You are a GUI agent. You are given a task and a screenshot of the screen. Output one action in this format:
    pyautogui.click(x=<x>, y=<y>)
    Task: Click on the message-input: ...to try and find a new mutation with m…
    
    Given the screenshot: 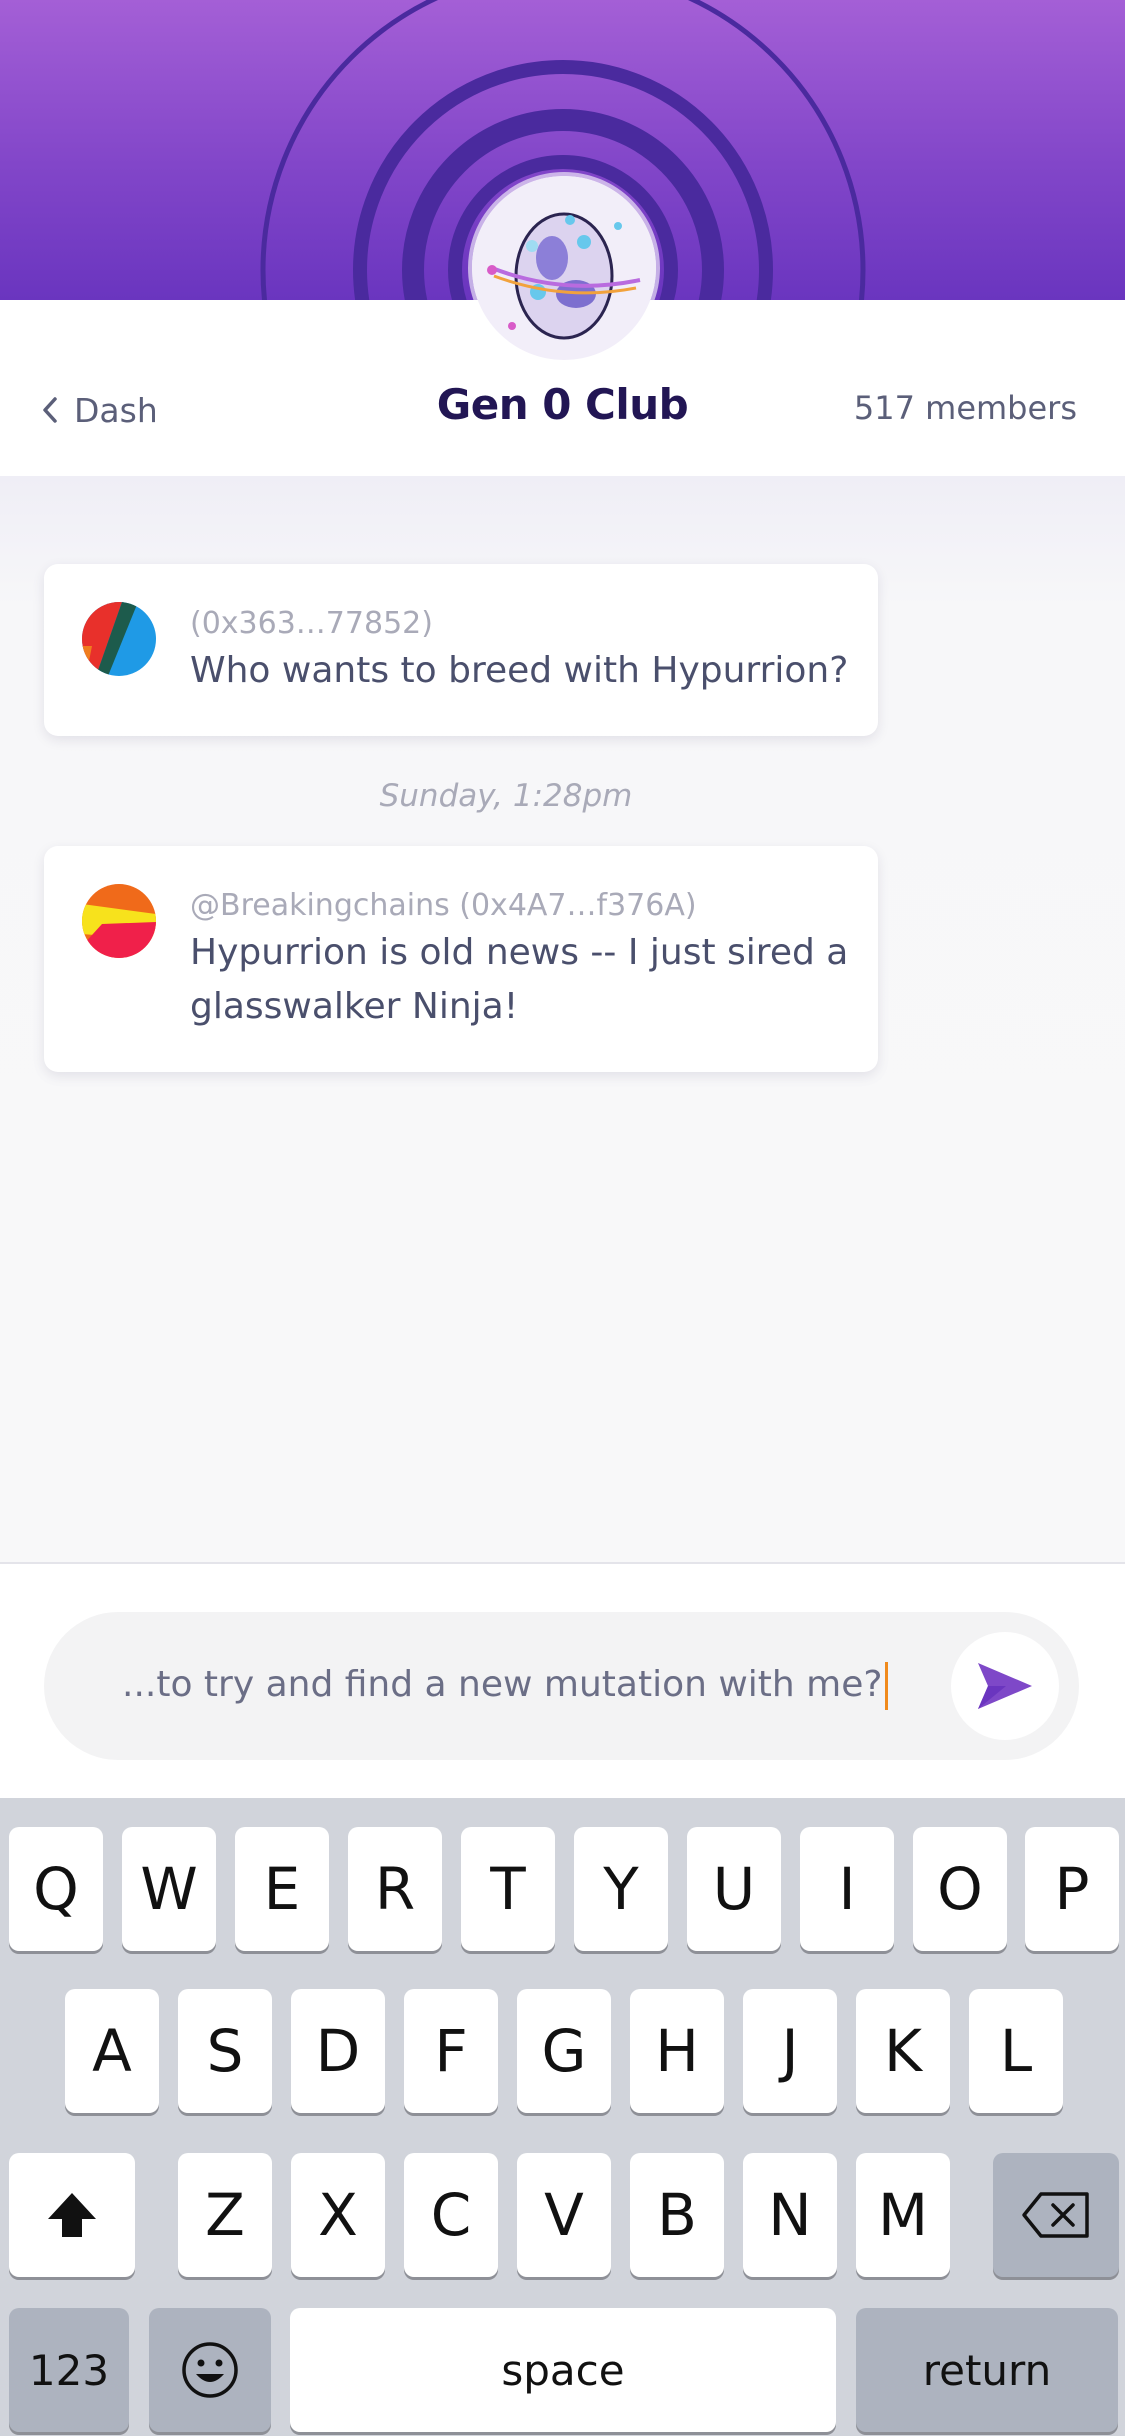 What is the action you would take?
    pyautogui.click(x=561, y=1686)
    